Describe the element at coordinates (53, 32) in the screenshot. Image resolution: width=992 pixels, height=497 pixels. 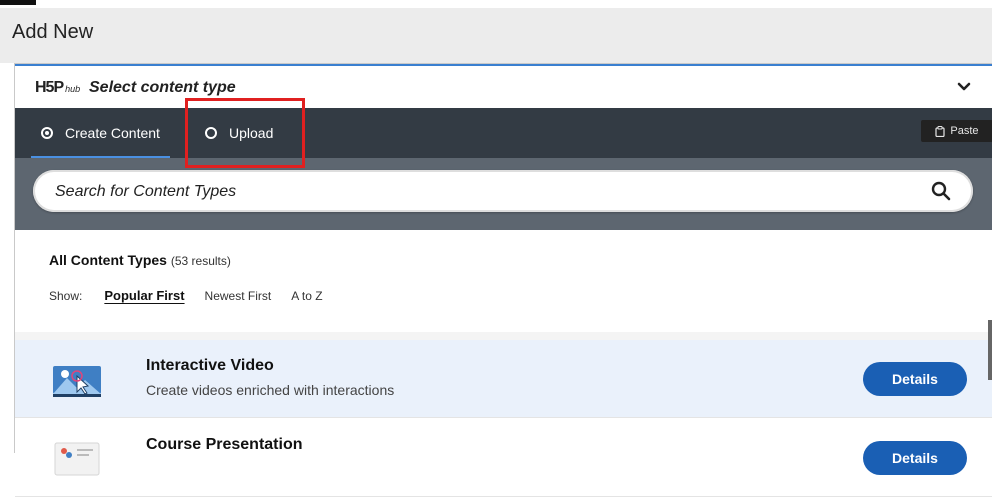
I see `page-title: Add New` at that location.